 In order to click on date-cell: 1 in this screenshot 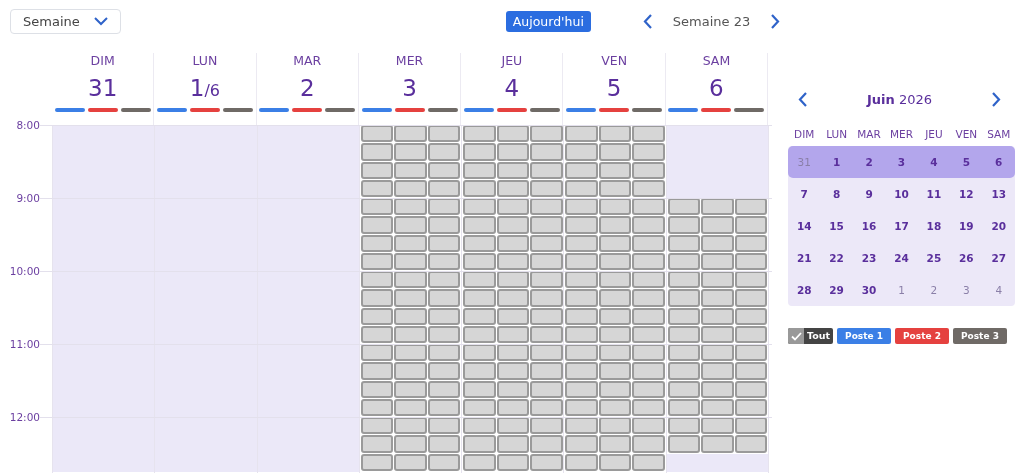, I will do `click(836, 162)`.